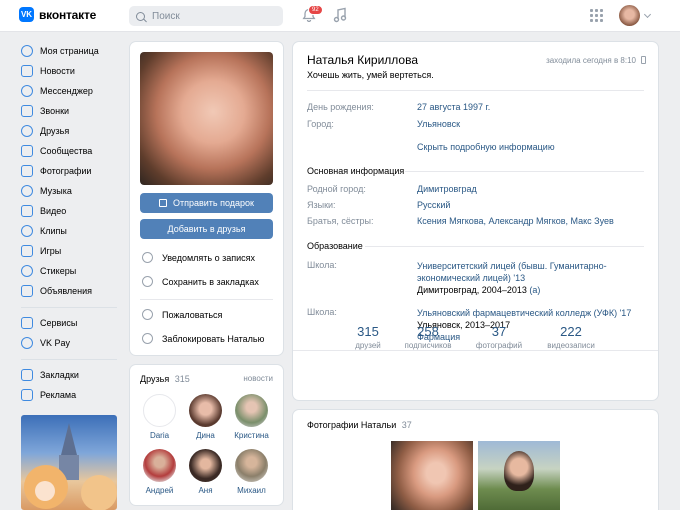 This screenshot has width=680, height=510. I want to click on top-bar: VK вконтакте Поиск 92, so click(340, 16).